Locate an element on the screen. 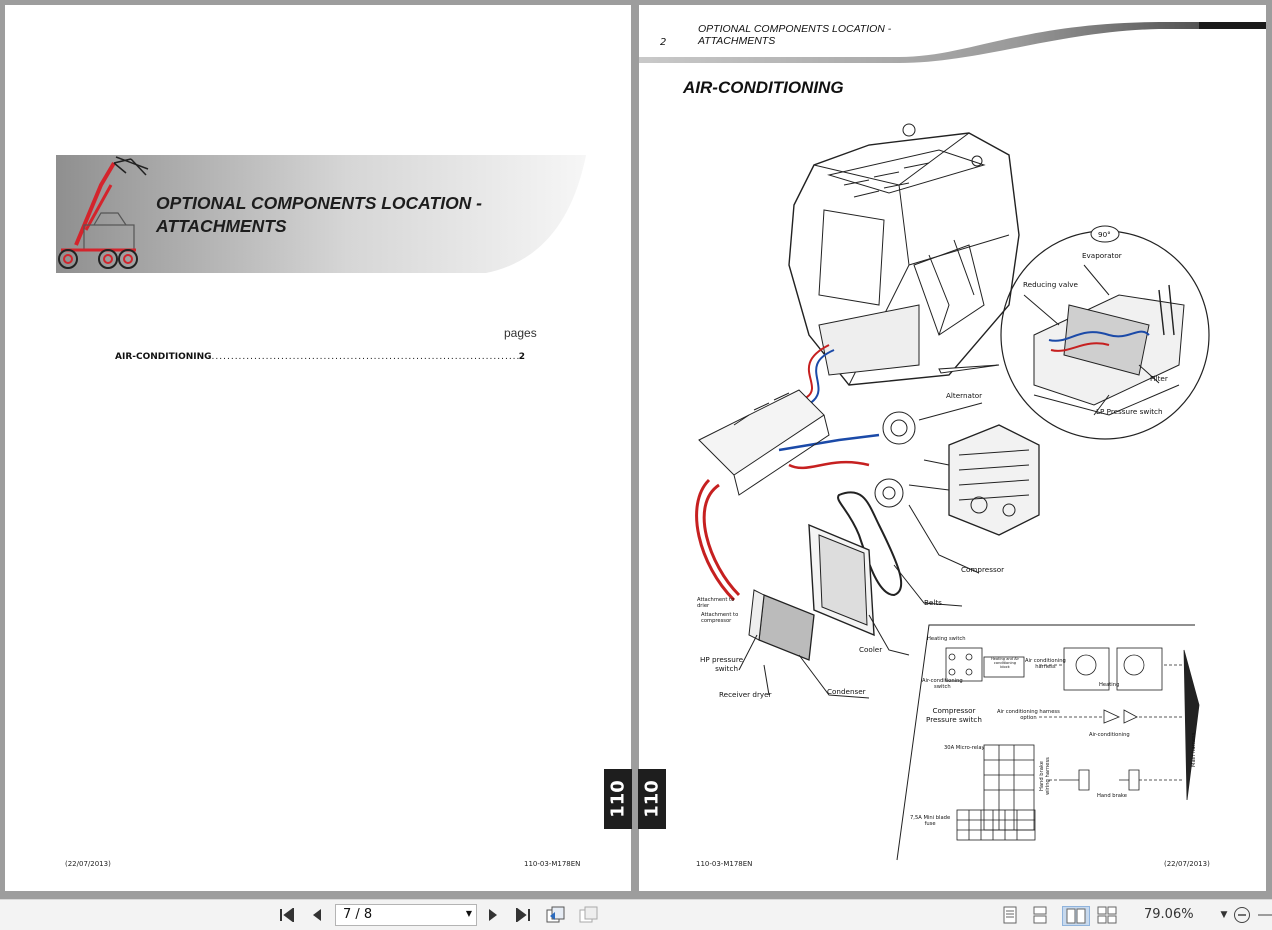  page-indicator: 7 / 8 is located at coordinates (358, 914).